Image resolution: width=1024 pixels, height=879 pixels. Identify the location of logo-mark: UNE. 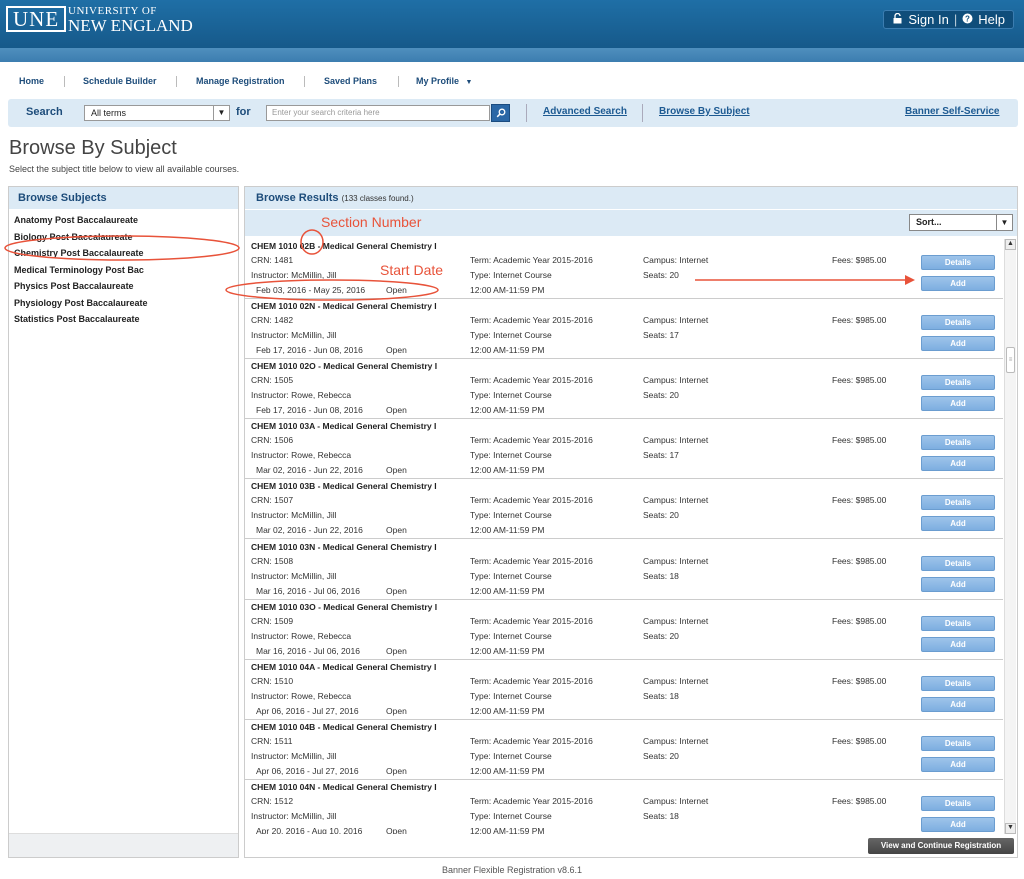
(36, 19).